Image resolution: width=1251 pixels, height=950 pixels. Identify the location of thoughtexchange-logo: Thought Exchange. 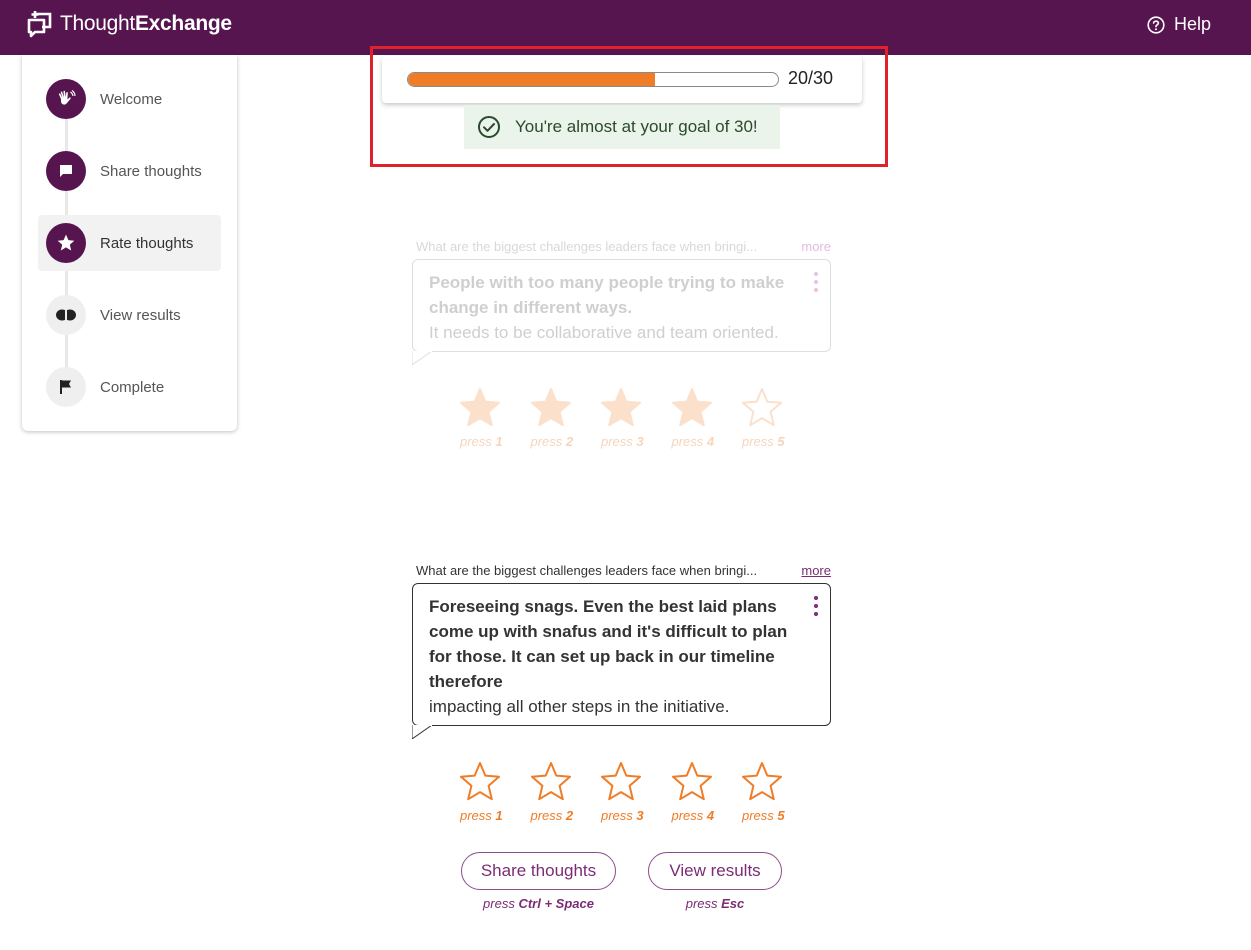
(129, 24).